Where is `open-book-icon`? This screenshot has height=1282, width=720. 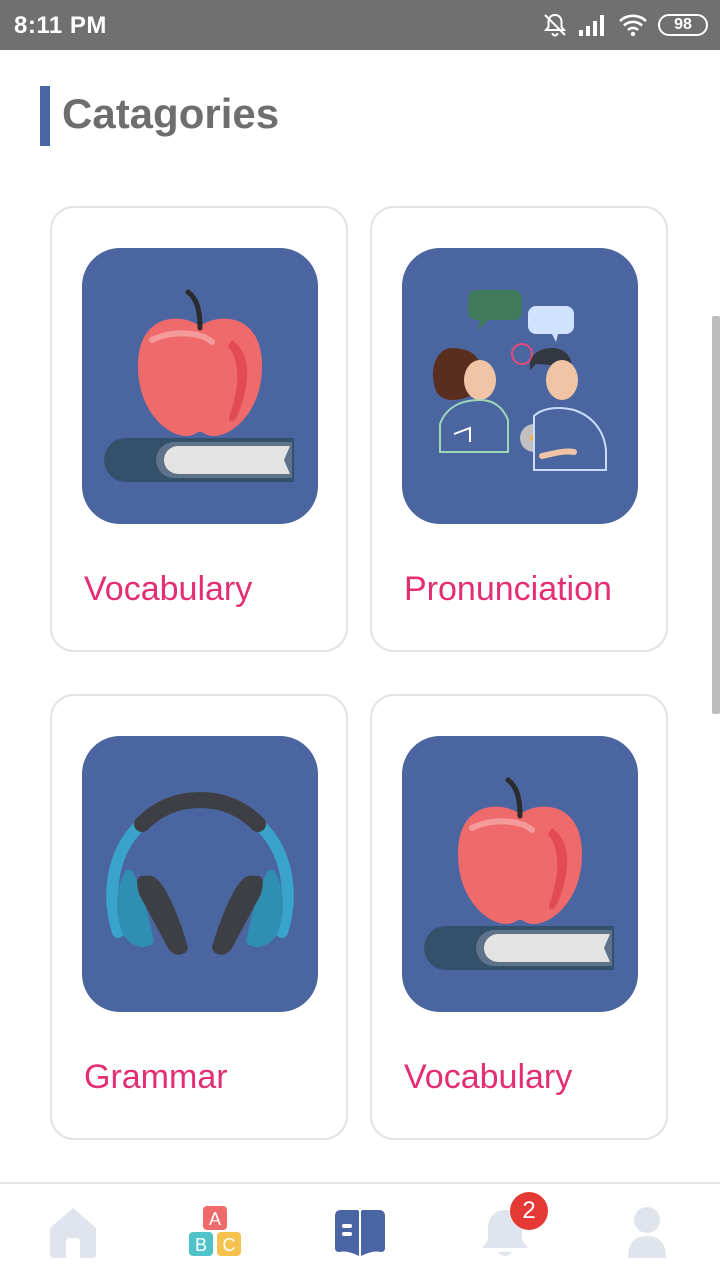
open-book-icon is located at coordinates (360, 1233).